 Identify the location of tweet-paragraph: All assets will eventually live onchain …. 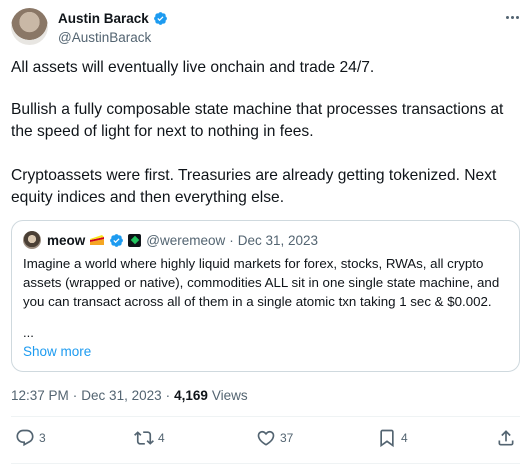
(193, 67).